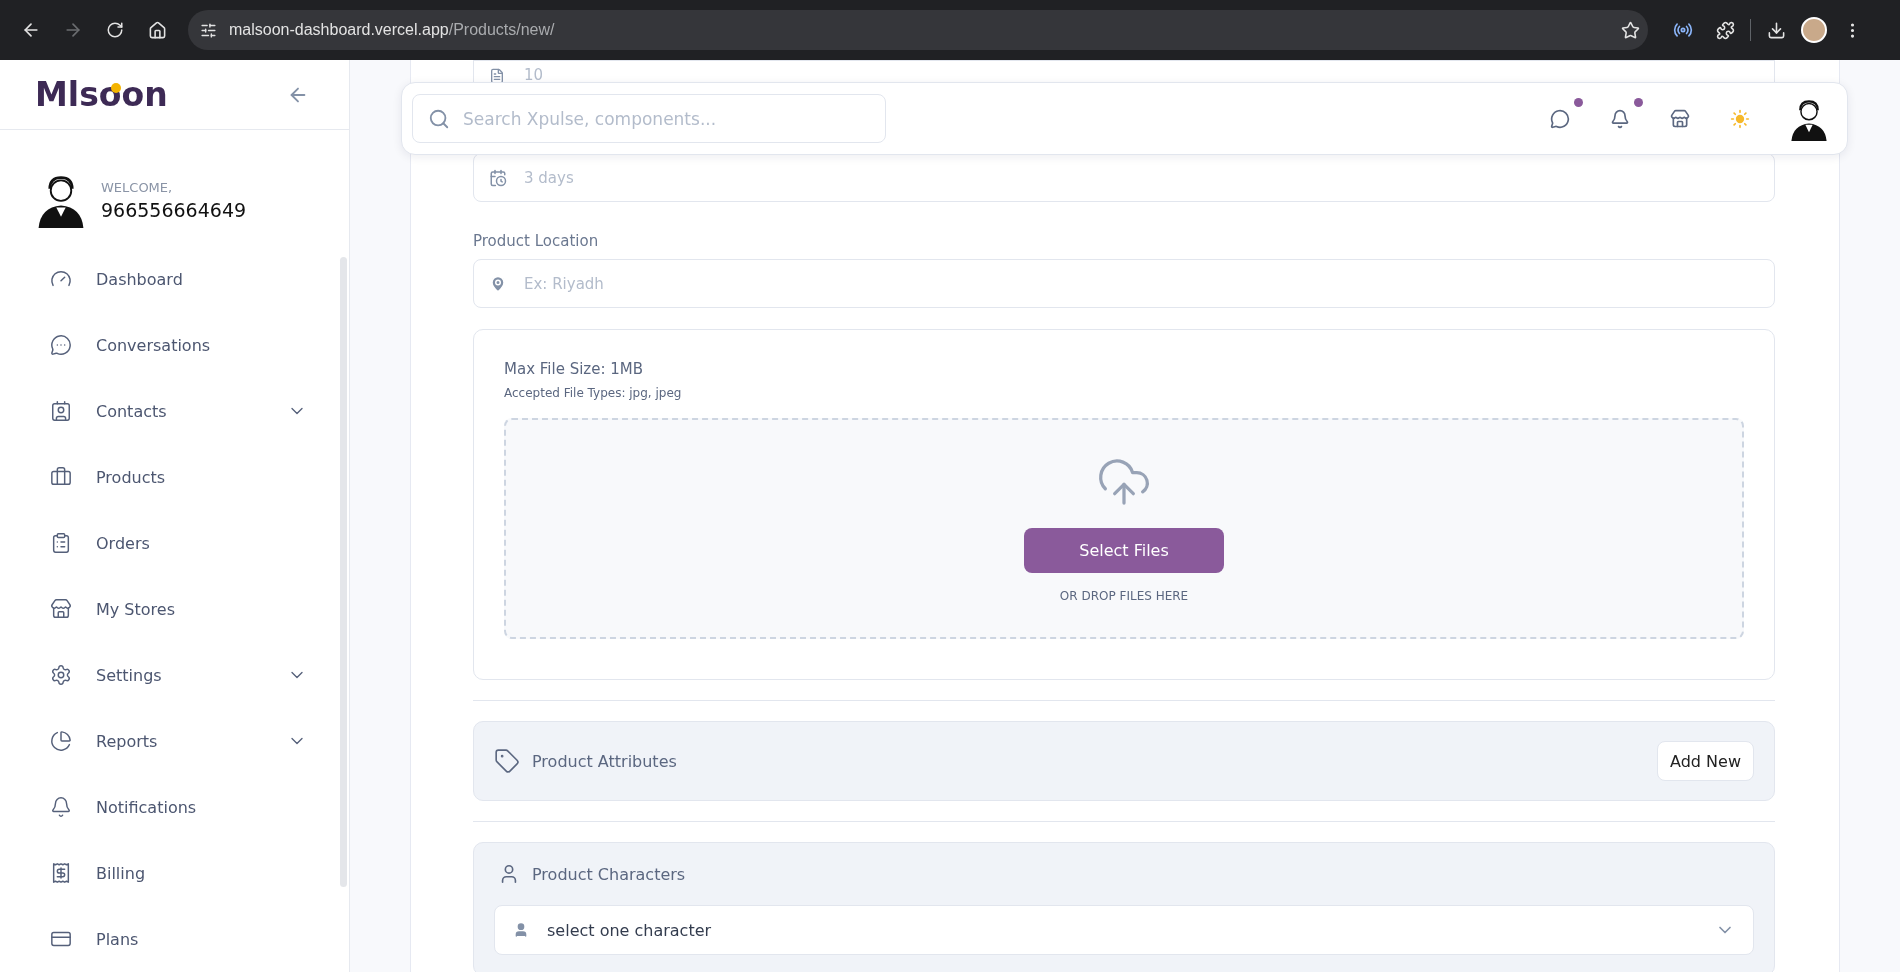  I want to click on settings-icon, so click(61, 675).